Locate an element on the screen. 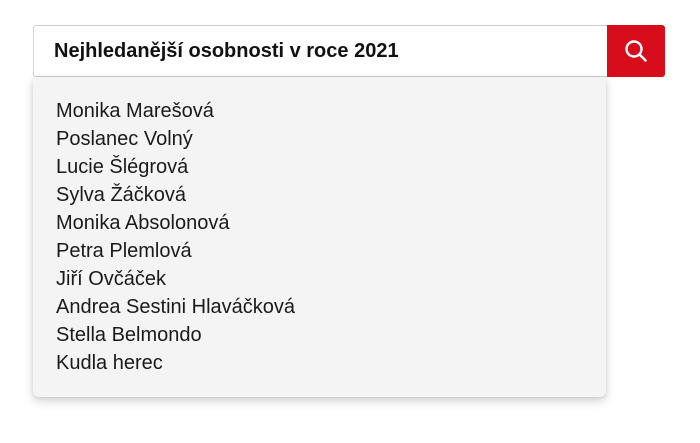 Image resolution: width=700 pixels, height=443 pixels. suggestion-item: Petra Plemlová is located at coordinates (319, 251).